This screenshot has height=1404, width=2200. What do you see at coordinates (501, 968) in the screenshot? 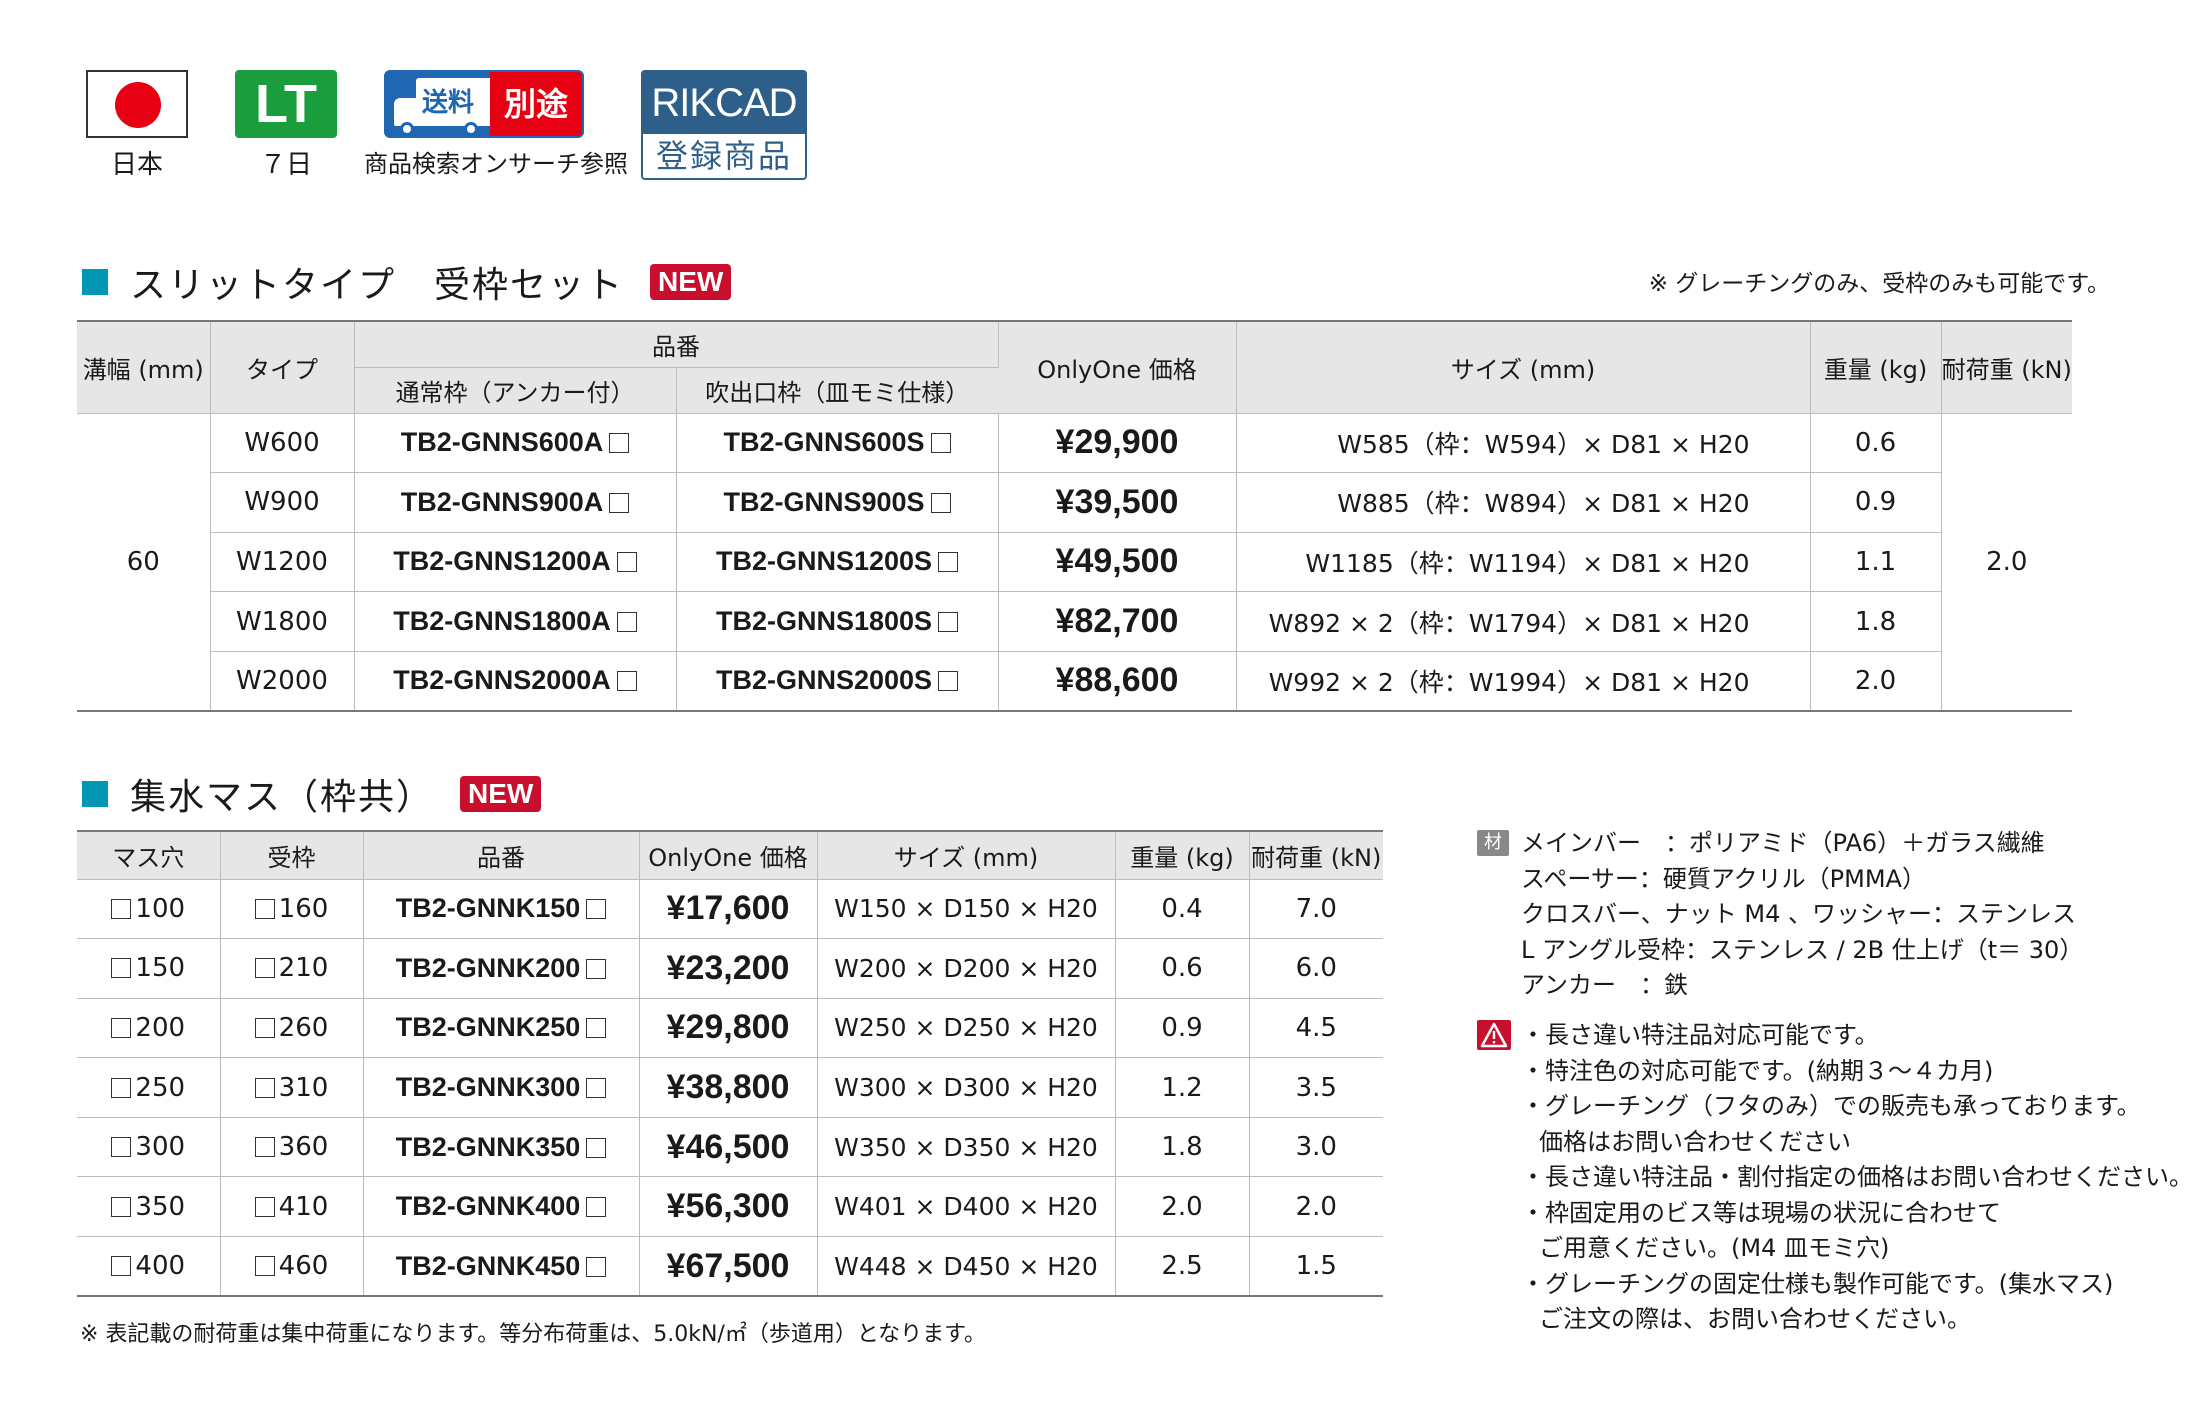
I see `part-cell: TB2-GNNK200` at bounding box center [501, 968].